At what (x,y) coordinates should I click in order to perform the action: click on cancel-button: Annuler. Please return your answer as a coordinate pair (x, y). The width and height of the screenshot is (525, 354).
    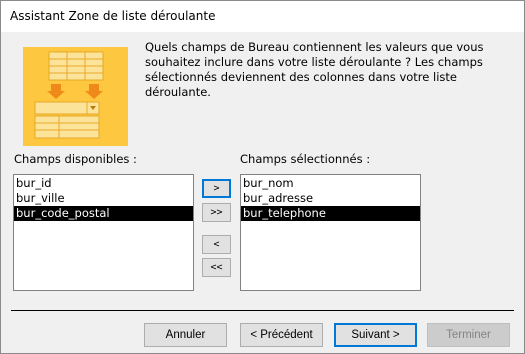
    Looking at the image, I should click on (185, 335).